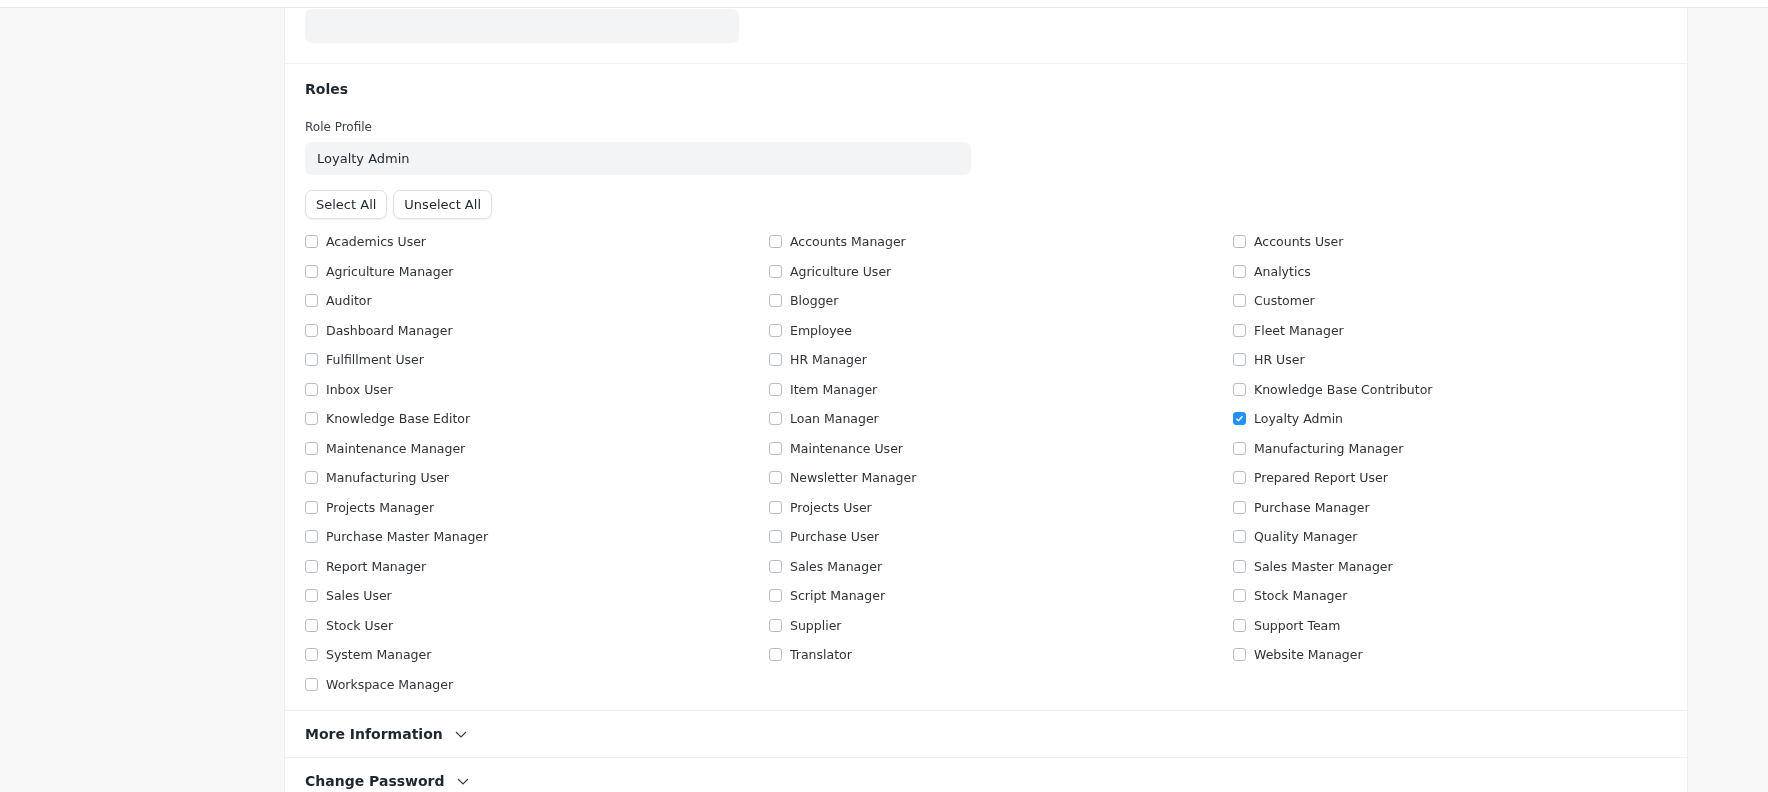 This screenshot has height=792, width=1768. Describe the element at coordinates (398, 419) in the screenshot. I see `role-label: Knowledge Base Editor` at that location.